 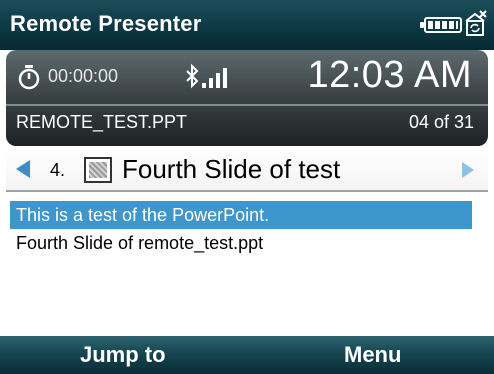 I want to click on clock: 12:03 AM, so click(x=389, y=75).